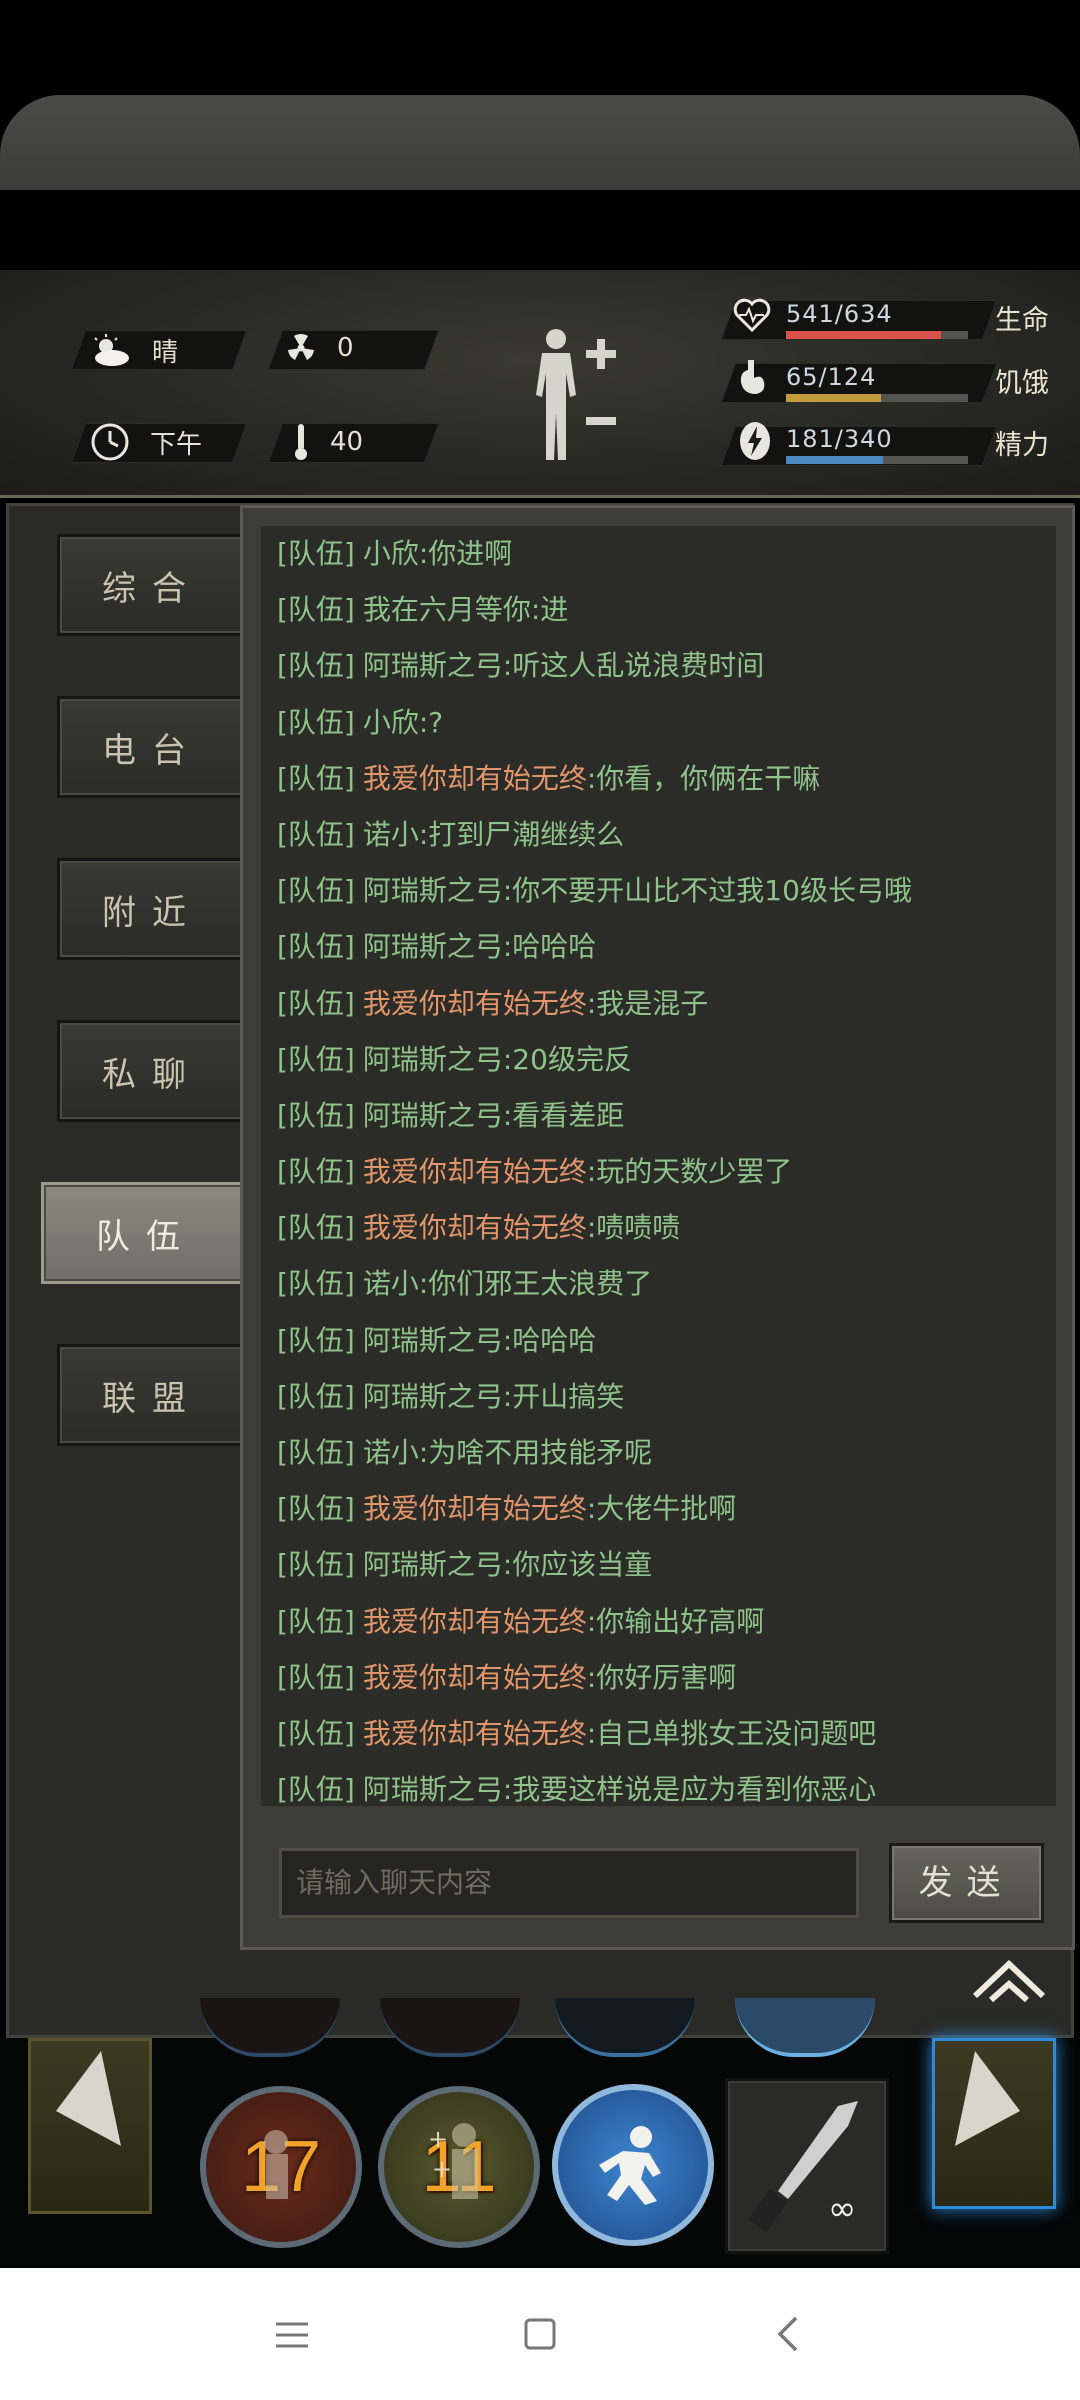 The image size is (1080, 2400). Describe the element at coordinates (707, 891) in the screenshot. I see `message-text: :你不要开山比不过我10级长弓哦` at that location.